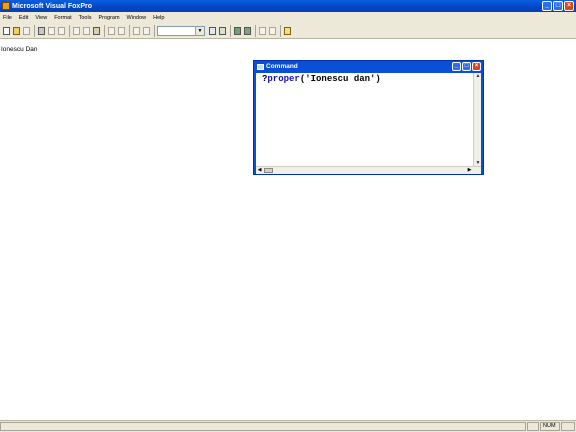  I want to click on app-title-bar: Microsoft Visual FoxPro _ □ ×, so click(288, 6).